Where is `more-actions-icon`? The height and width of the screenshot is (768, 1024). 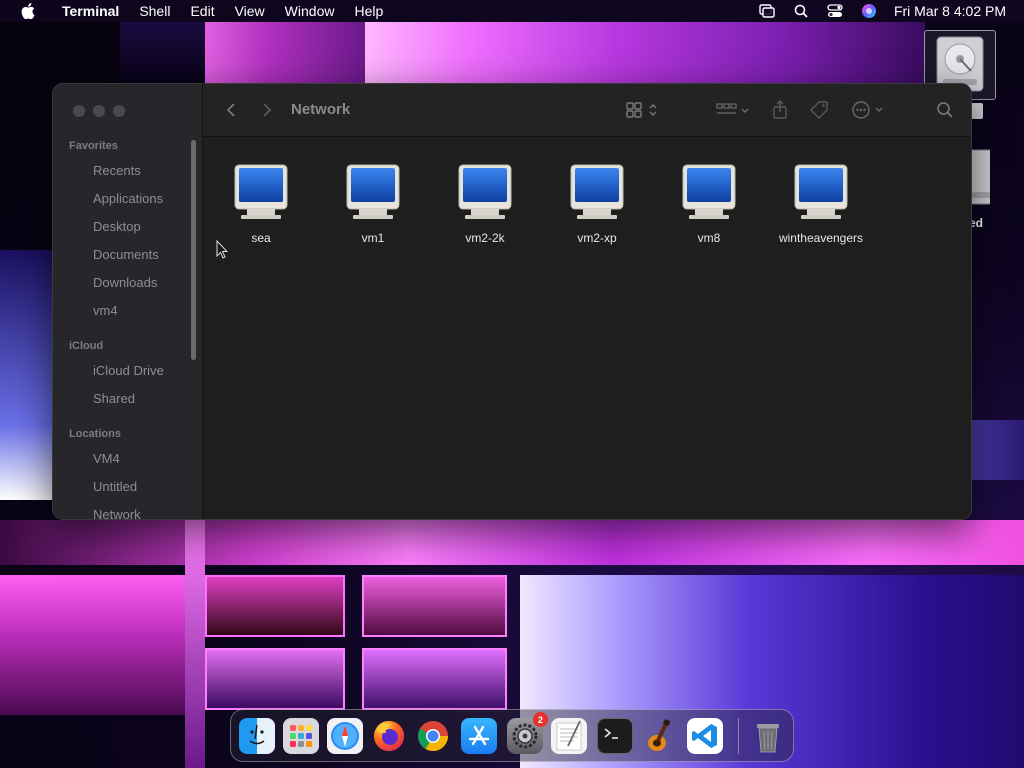
more-actions-icon is located at coordinates (869, 110).